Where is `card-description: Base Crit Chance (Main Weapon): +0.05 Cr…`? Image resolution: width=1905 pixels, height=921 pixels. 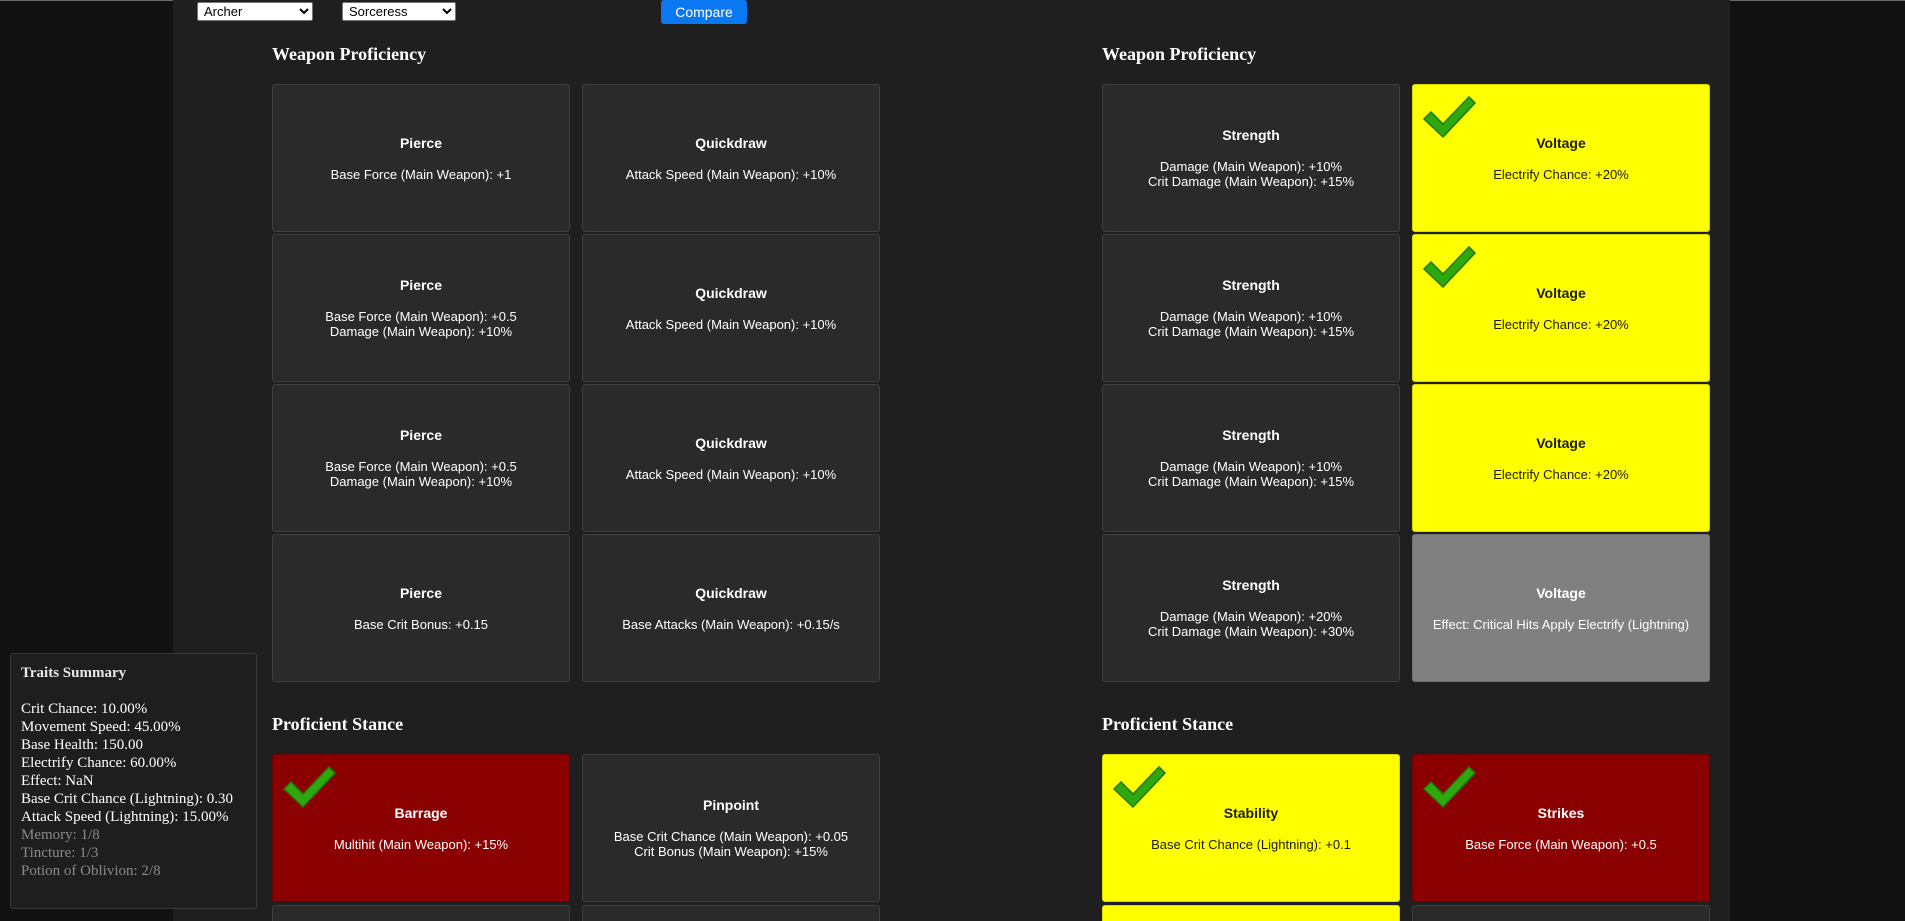 card-description: Base Crit Chance (Main Weapon): +0.05 Cr… is located at coordinates (731, 844).